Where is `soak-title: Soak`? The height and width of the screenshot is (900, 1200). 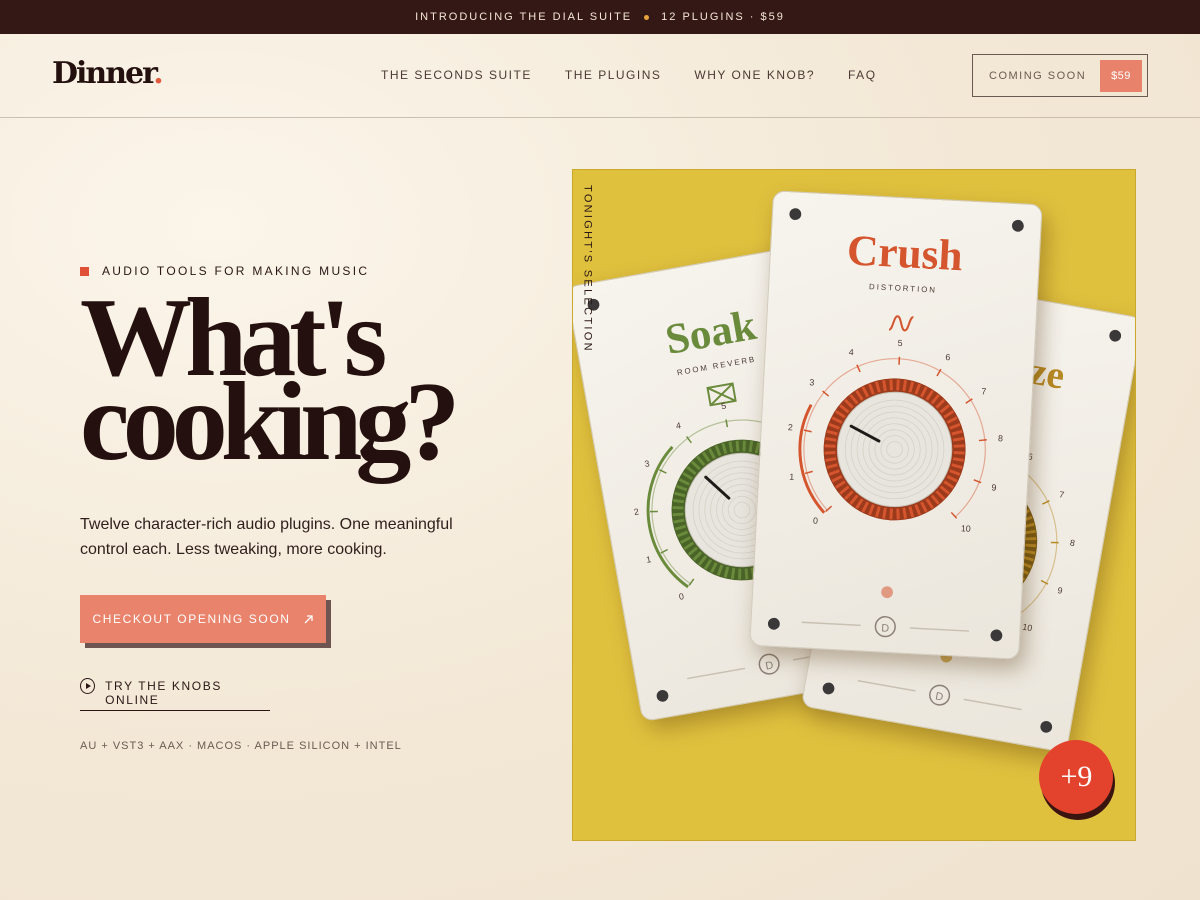
soak-title: Soak is located at coordinates (711, 333).